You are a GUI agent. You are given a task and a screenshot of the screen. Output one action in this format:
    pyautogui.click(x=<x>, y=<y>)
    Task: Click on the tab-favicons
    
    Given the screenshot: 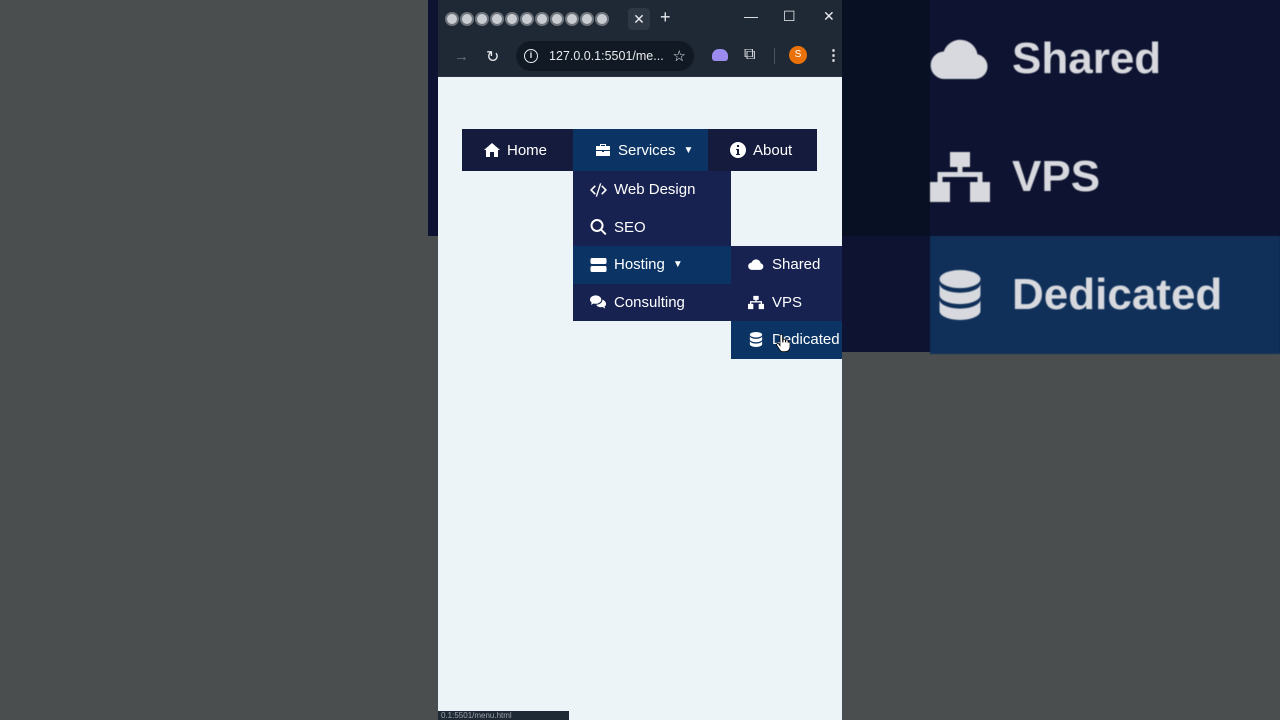 What is the action you would take?
    pyautogui.click(x=527, y=18)
    